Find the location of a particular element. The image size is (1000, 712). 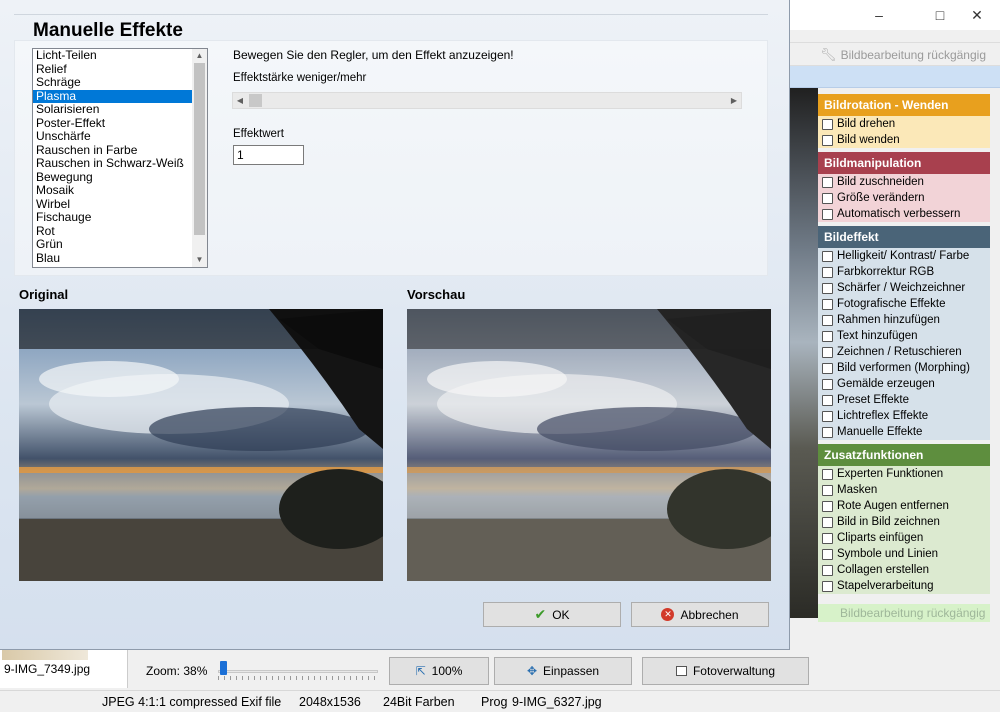

effect-list-scroll-thumb is located at coordinates (199, 149).